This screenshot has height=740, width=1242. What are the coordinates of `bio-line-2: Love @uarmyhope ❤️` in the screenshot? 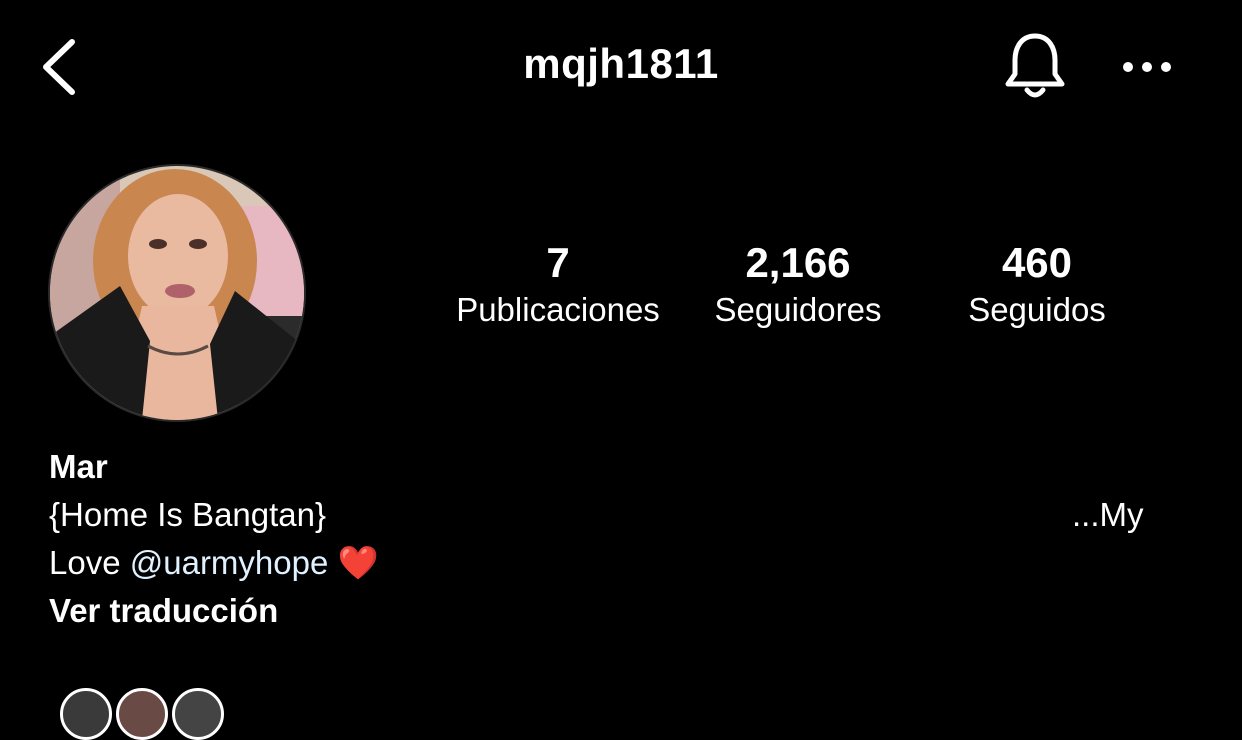 It's located at (214, 563).